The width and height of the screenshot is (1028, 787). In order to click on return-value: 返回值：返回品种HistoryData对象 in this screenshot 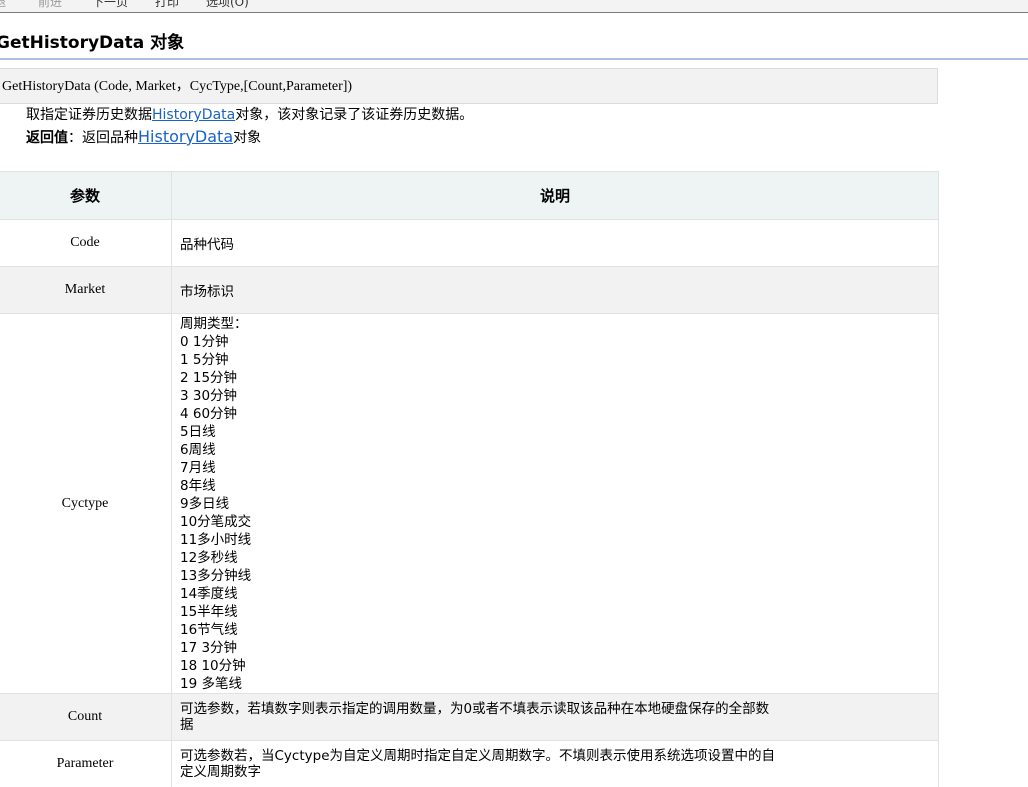, I will do `click(143, 137)`.